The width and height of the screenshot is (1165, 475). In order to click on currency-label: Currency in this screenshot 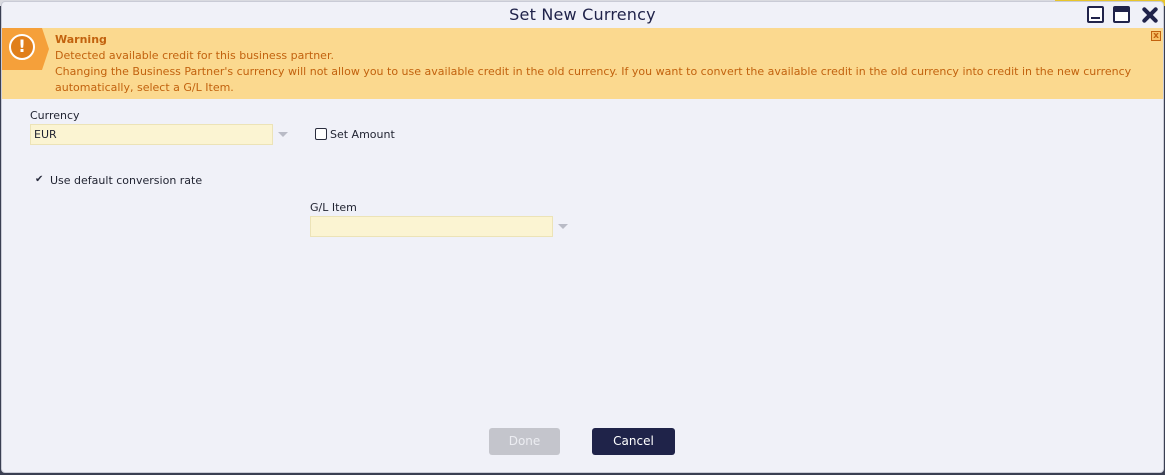, I will do `click(55, 115)`.